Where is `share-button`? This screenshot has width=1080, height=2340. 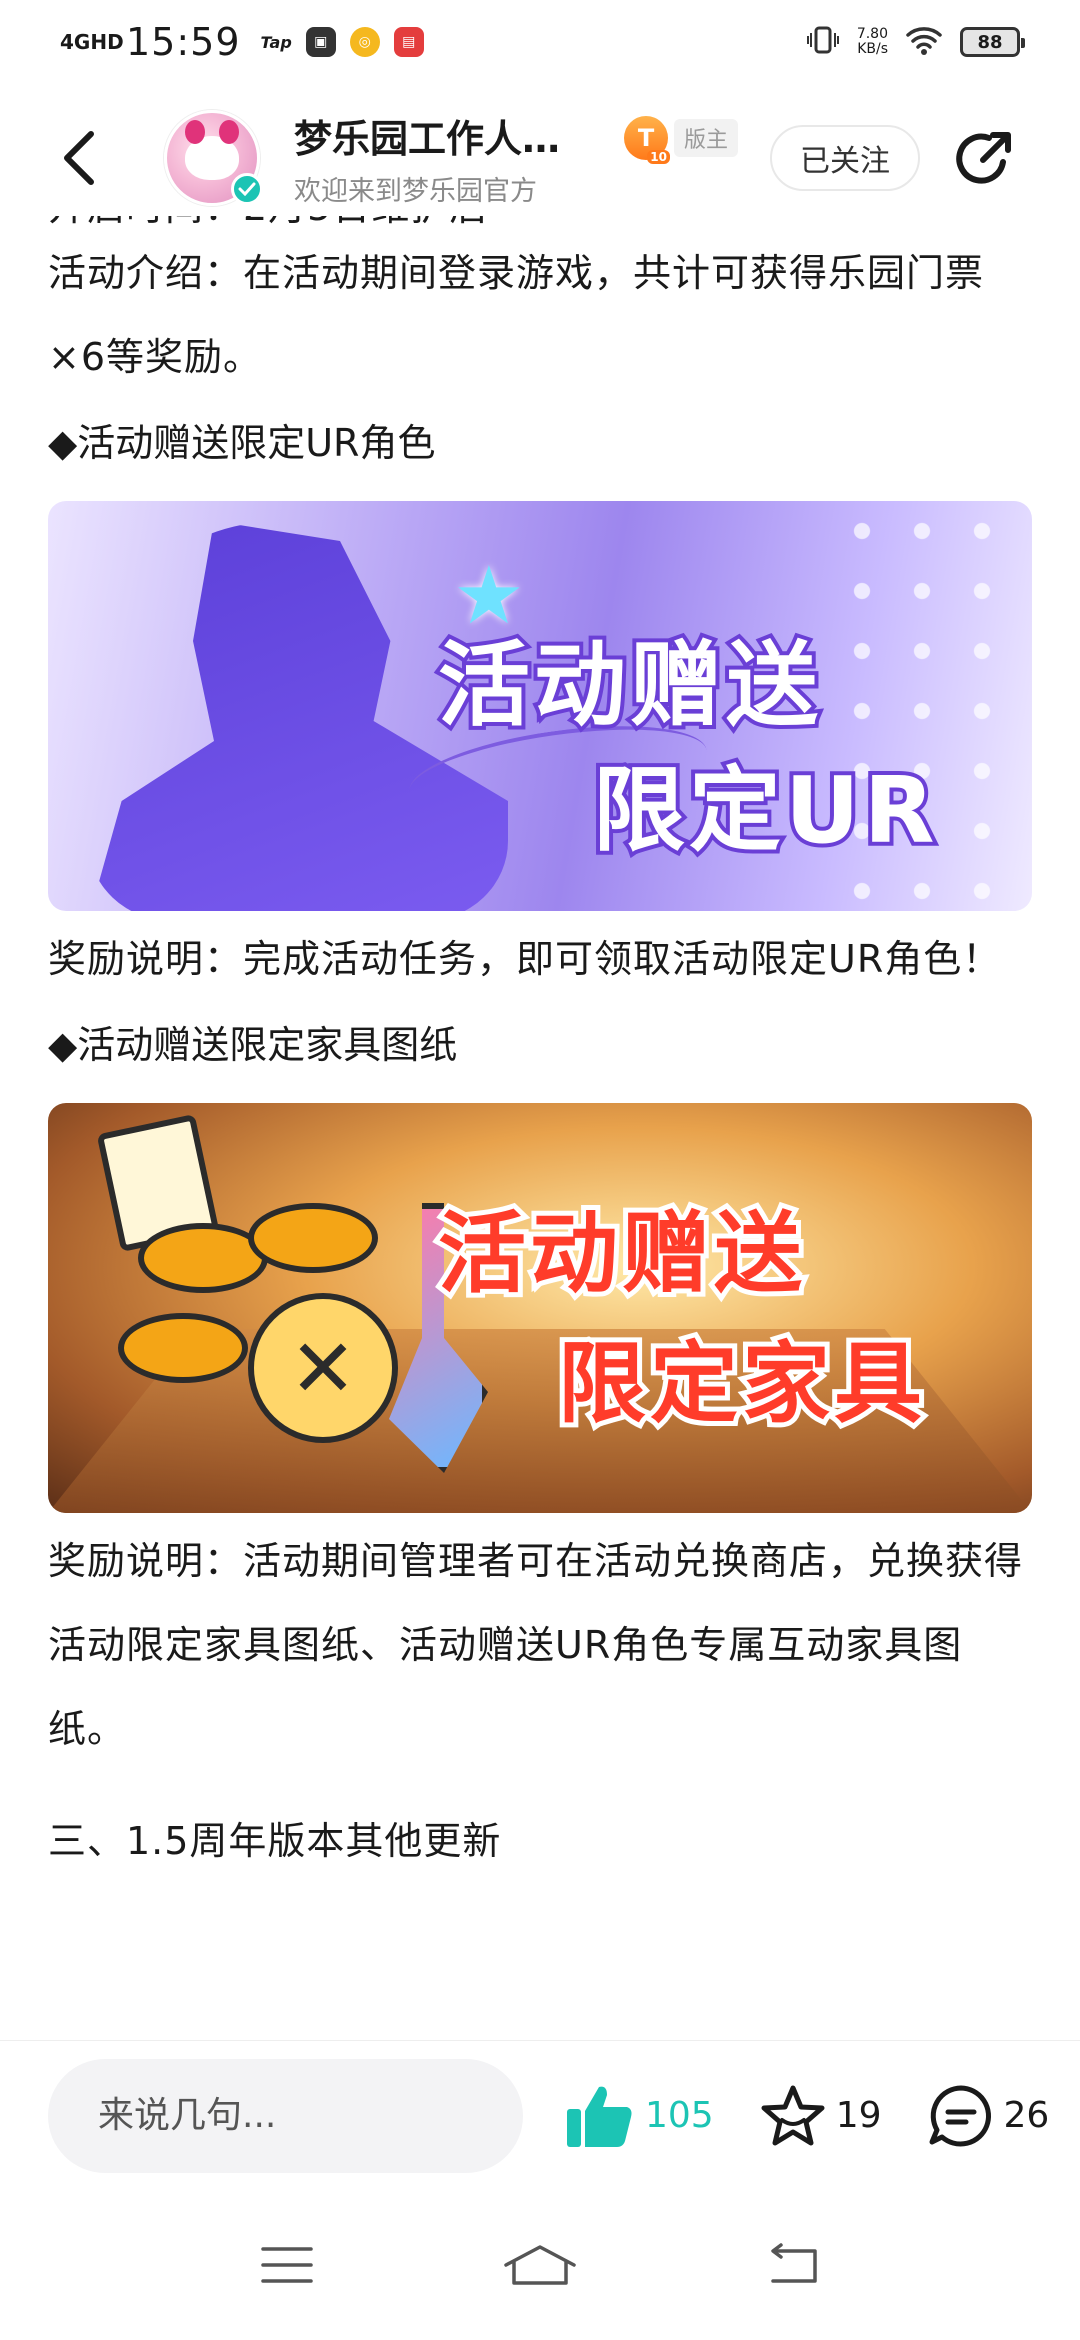
share-button is located at coordinates (985, 158).